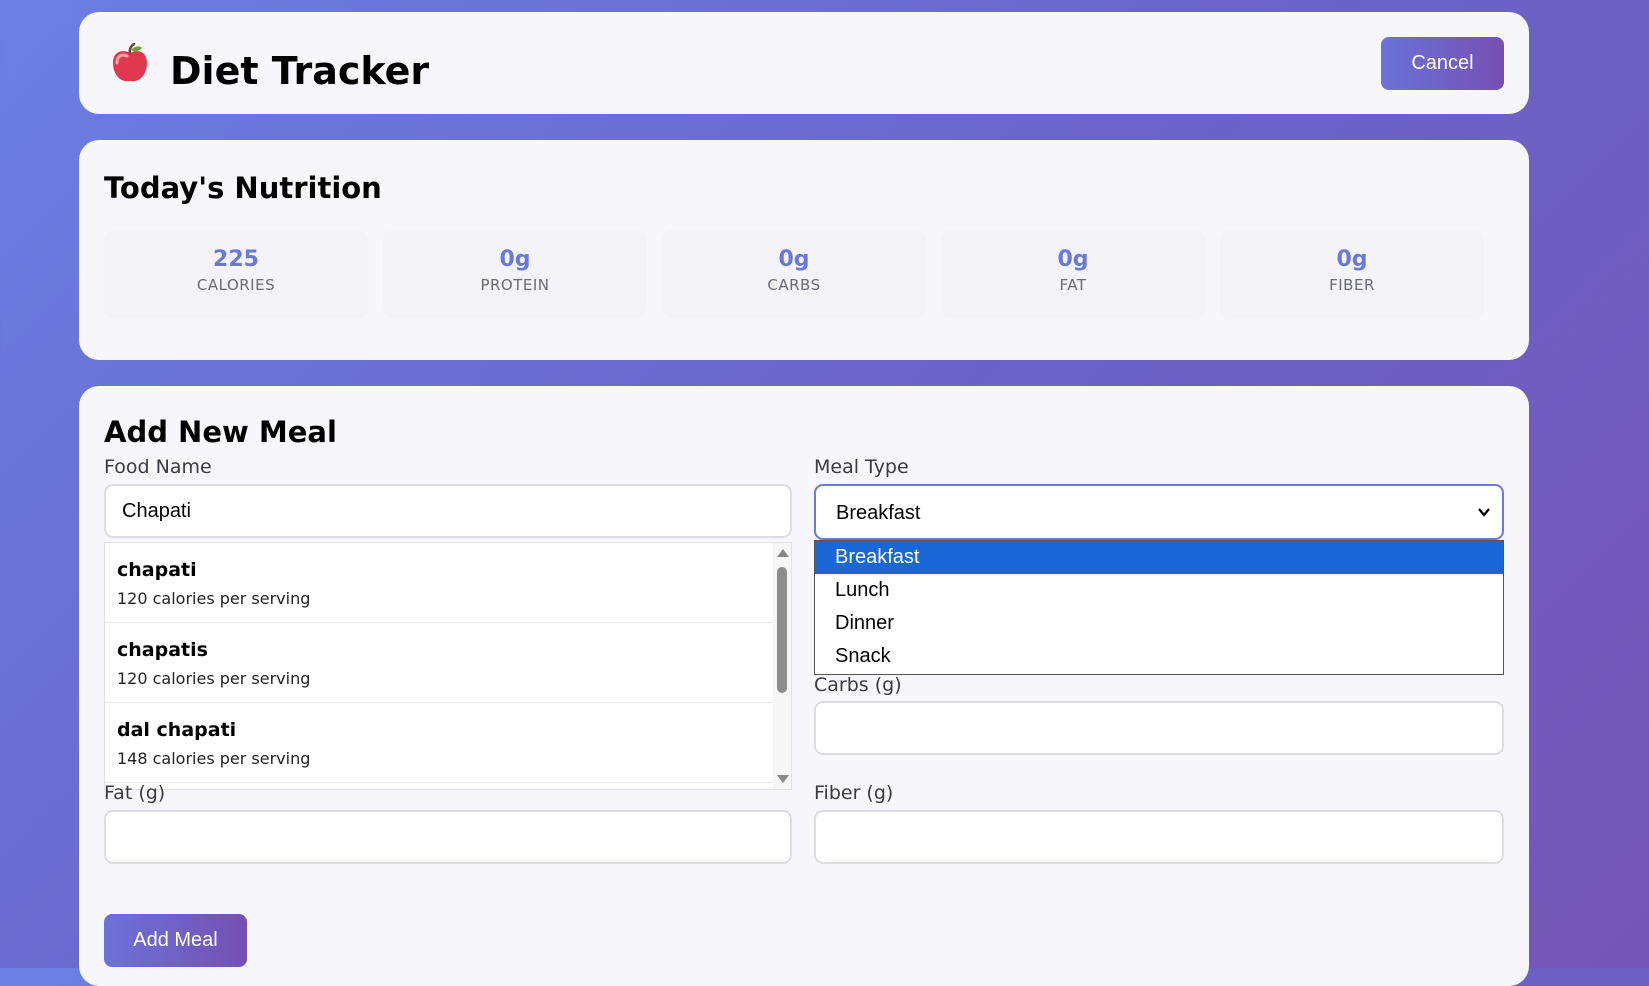 This screenshot has width=1649, height=986. Describe the element at coordinates (1352, 285) in the screenshot. I see `stat-label: FIBER` at that location.